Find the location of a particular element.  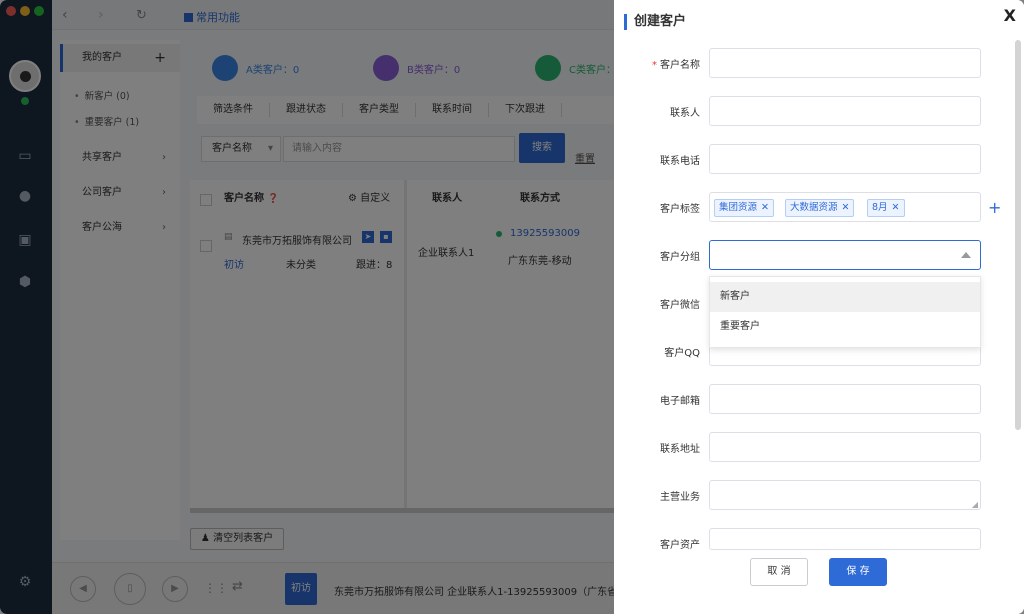

required-mark: * is located at coordinates (654, 65).